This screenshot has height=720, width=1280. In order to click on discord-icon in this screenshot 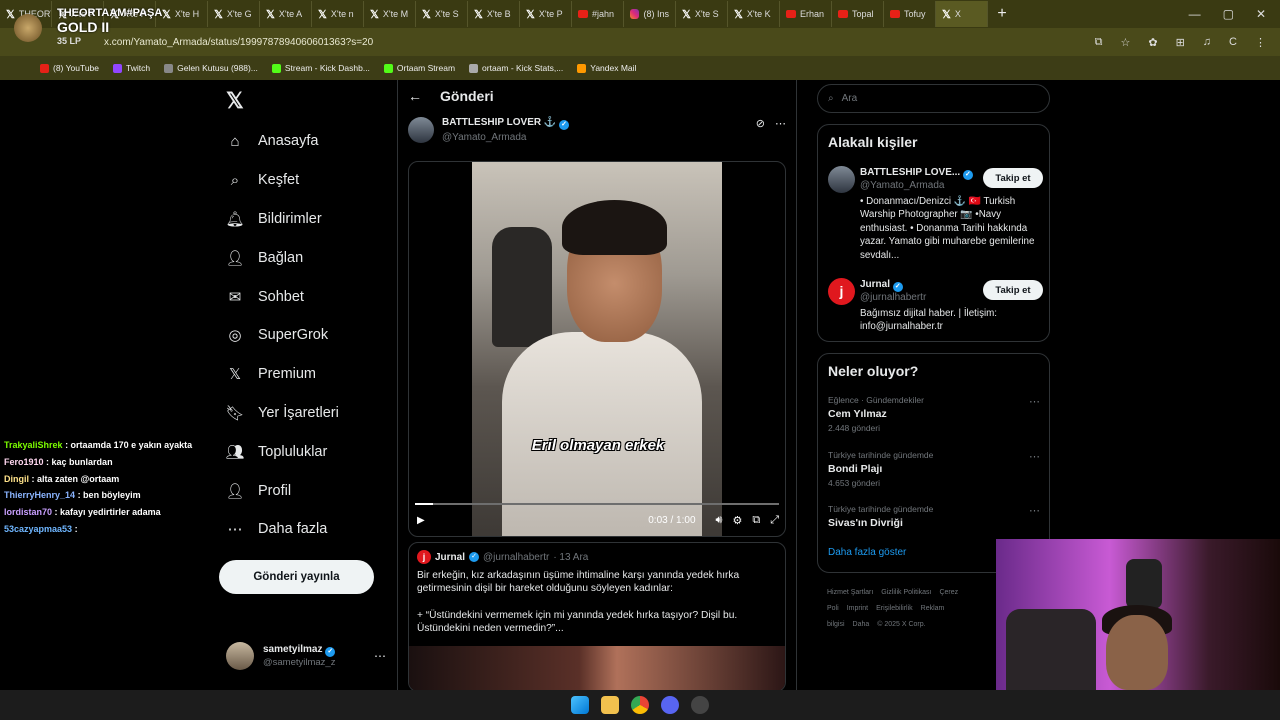, I will do `click(670, 705)`.